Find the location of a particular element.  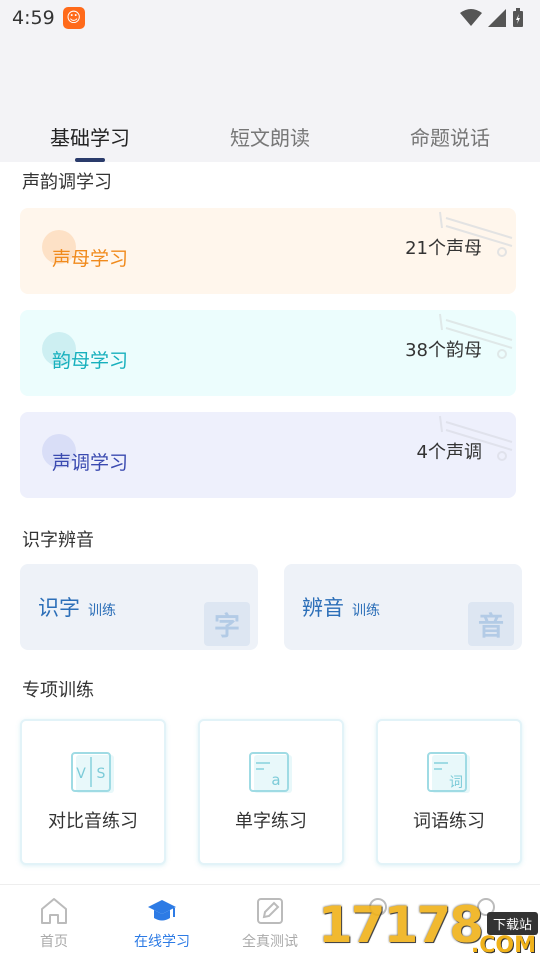

initials-card: 声 母学习 21个声母 is located at coordinates (268, 251).